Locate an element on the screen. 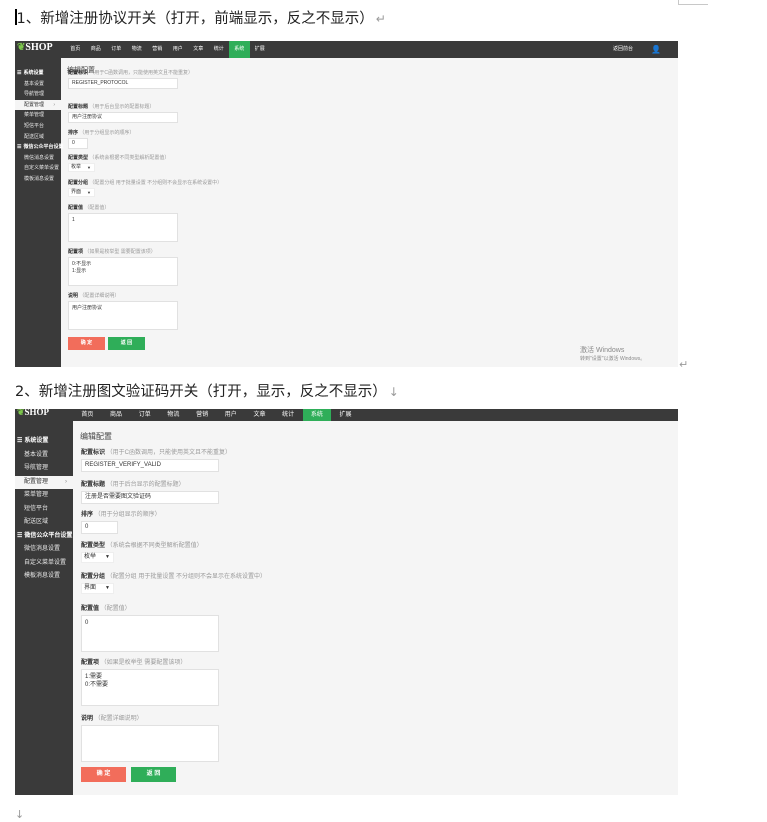  user-icon: 👤 is located at coordinates (656, 49).